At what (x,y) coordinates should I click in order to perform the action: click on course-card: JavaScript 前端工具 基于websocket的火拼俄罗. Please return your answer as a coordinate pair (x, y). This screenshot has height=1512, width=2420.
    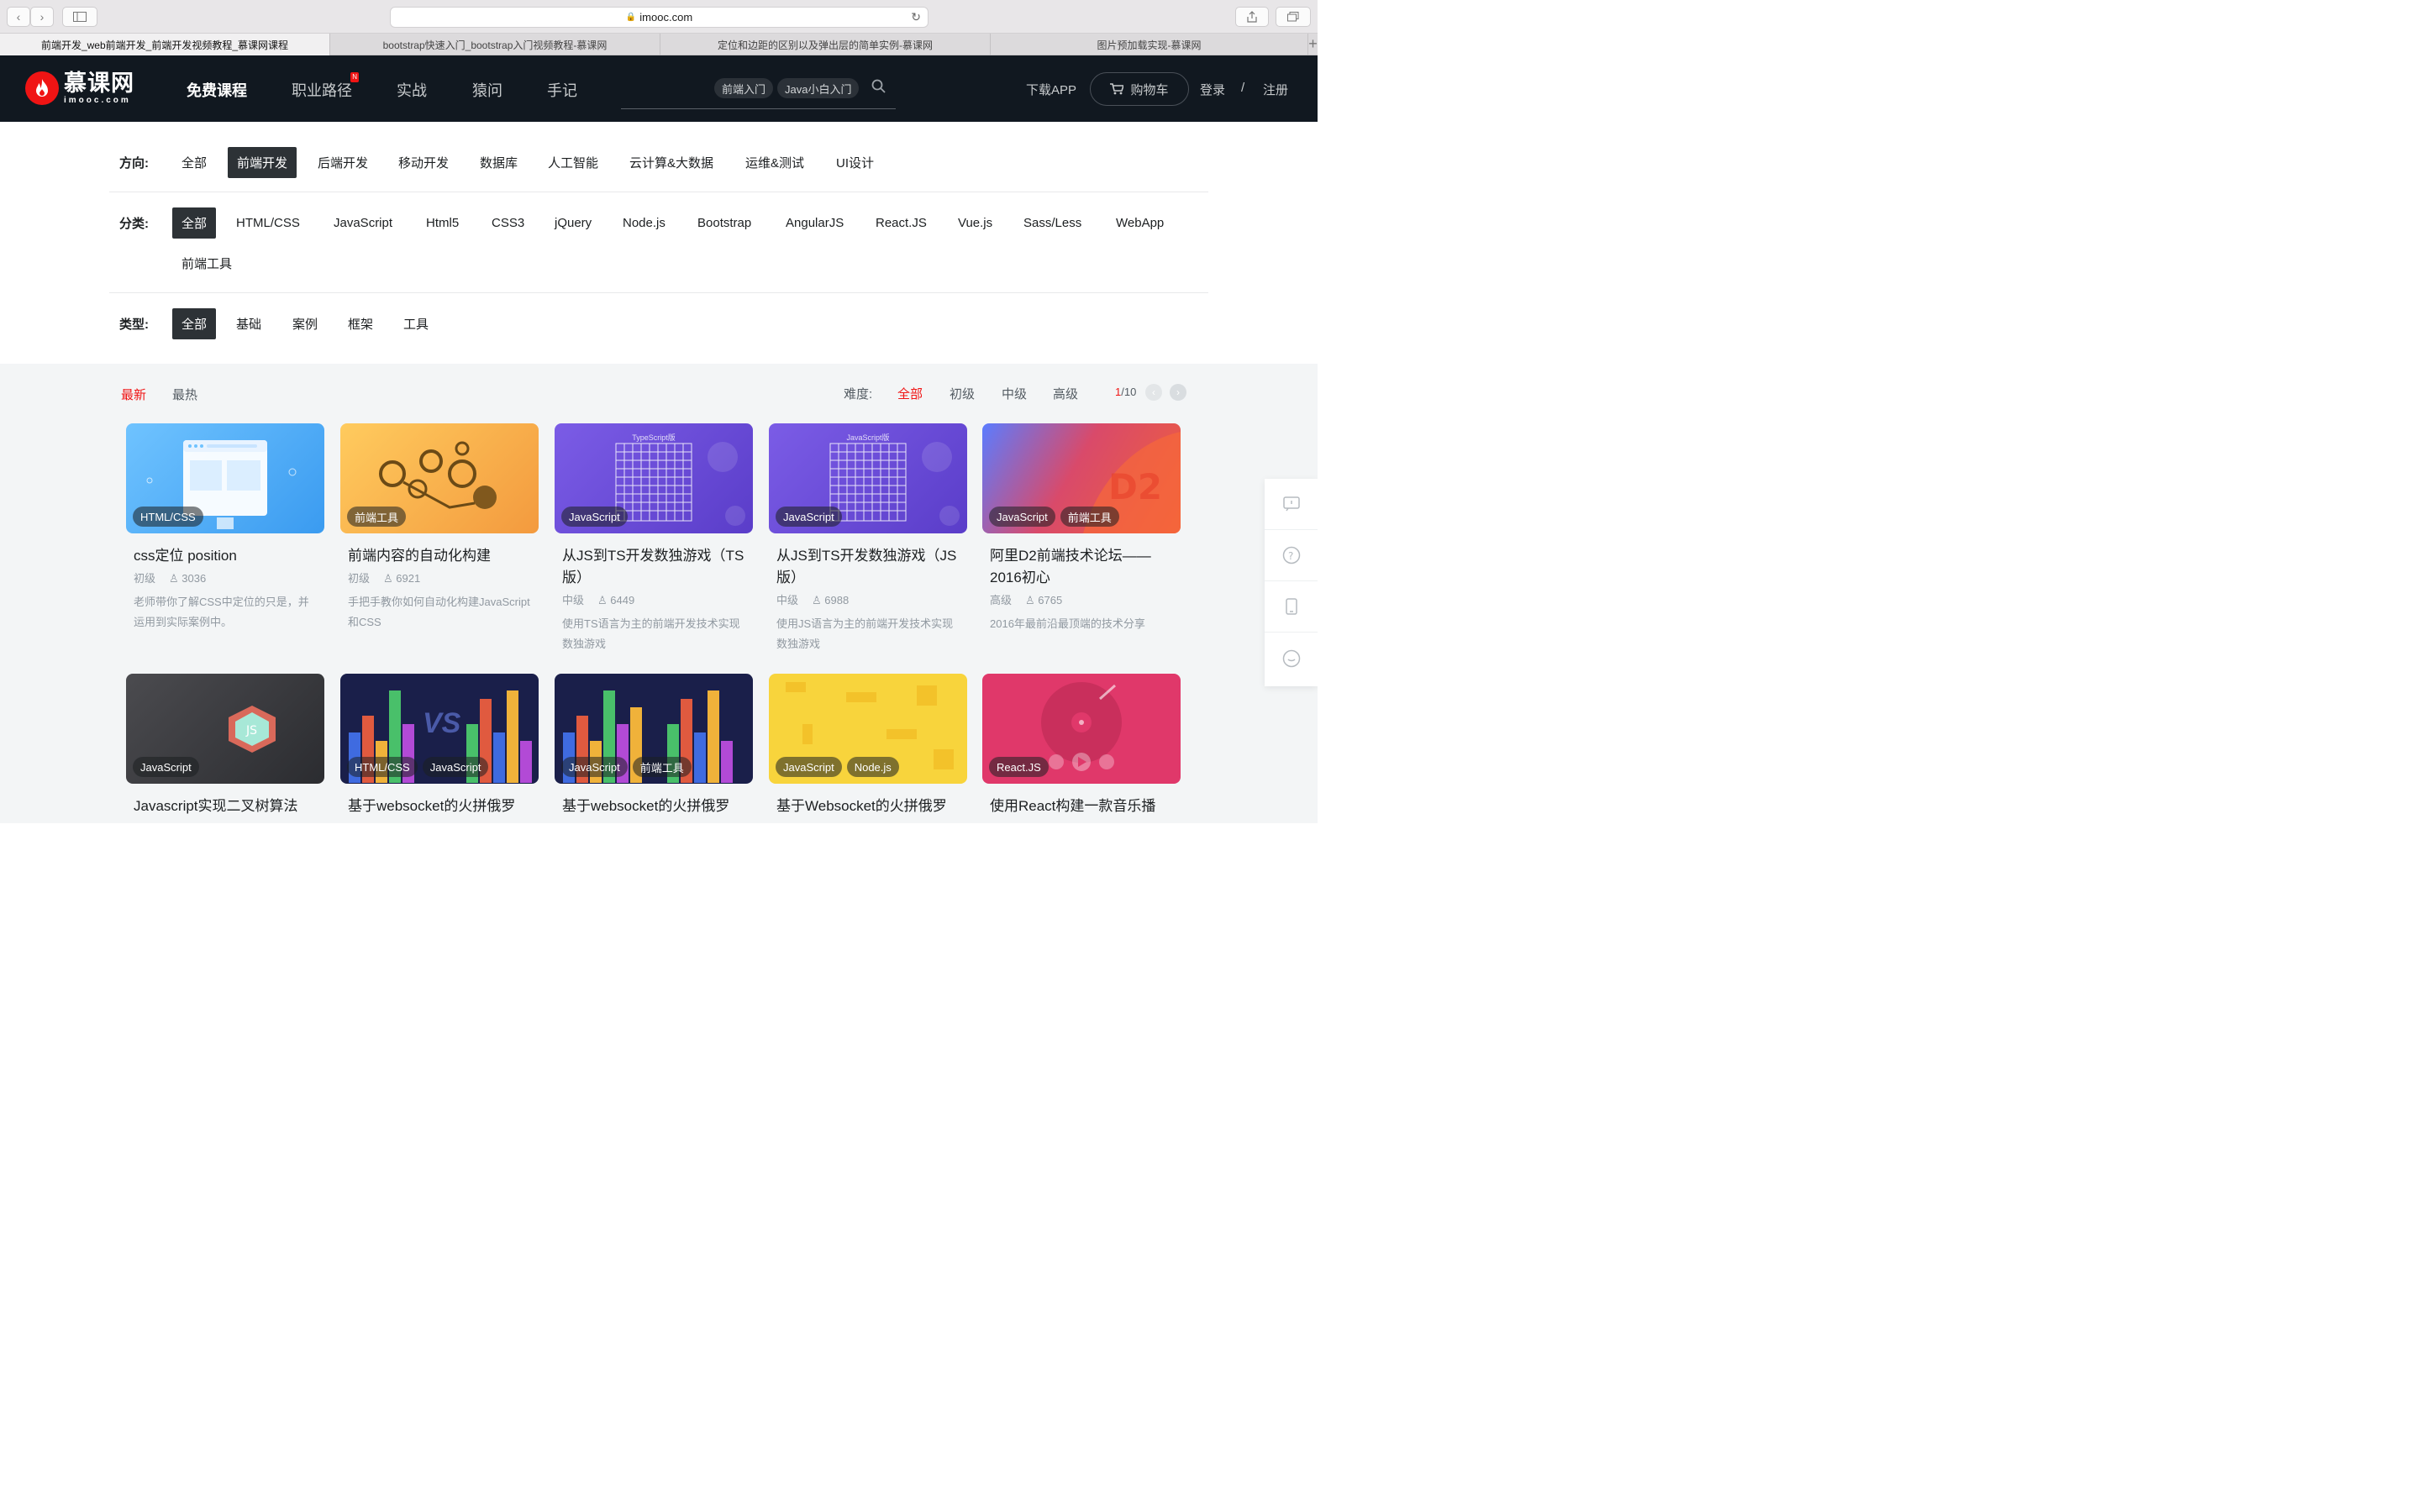
    Looking at the image, I should click on (654, 745).